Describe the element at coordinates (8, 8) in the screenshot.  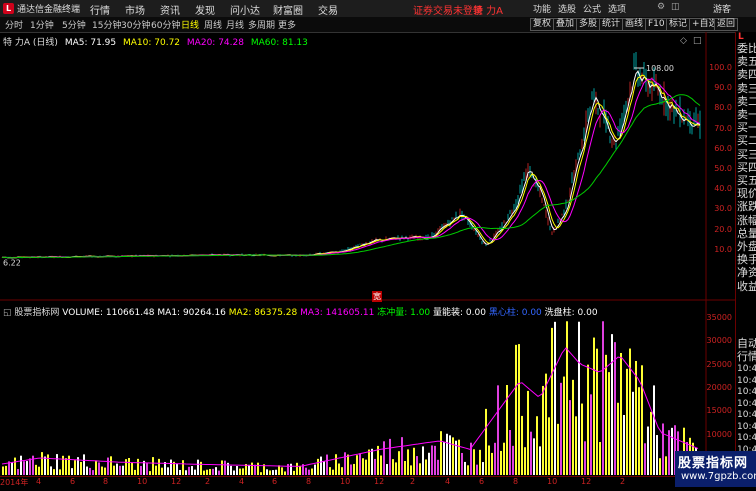
I see `app-logo-icon: L` at that location.